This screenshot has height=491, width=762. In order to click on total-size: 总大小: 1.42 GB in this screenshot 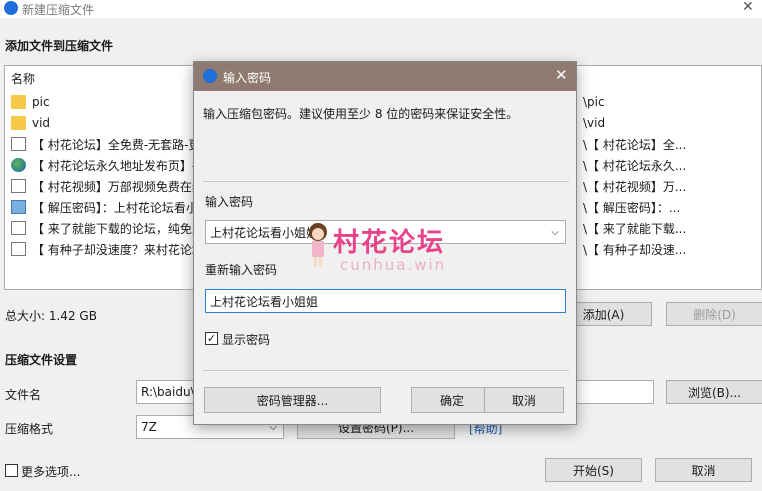, I will do `click(51, 316)`.